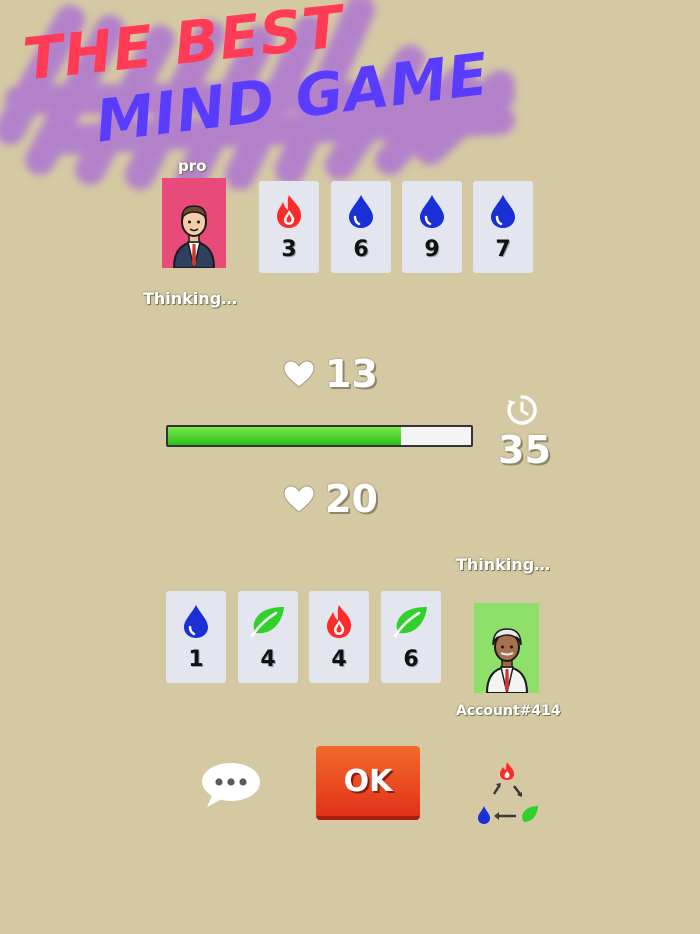 This screenshot has height=934, width=700. Describe the element at coordinates (503, 249) in the screenshot. I see `card-value: 7` at that location.